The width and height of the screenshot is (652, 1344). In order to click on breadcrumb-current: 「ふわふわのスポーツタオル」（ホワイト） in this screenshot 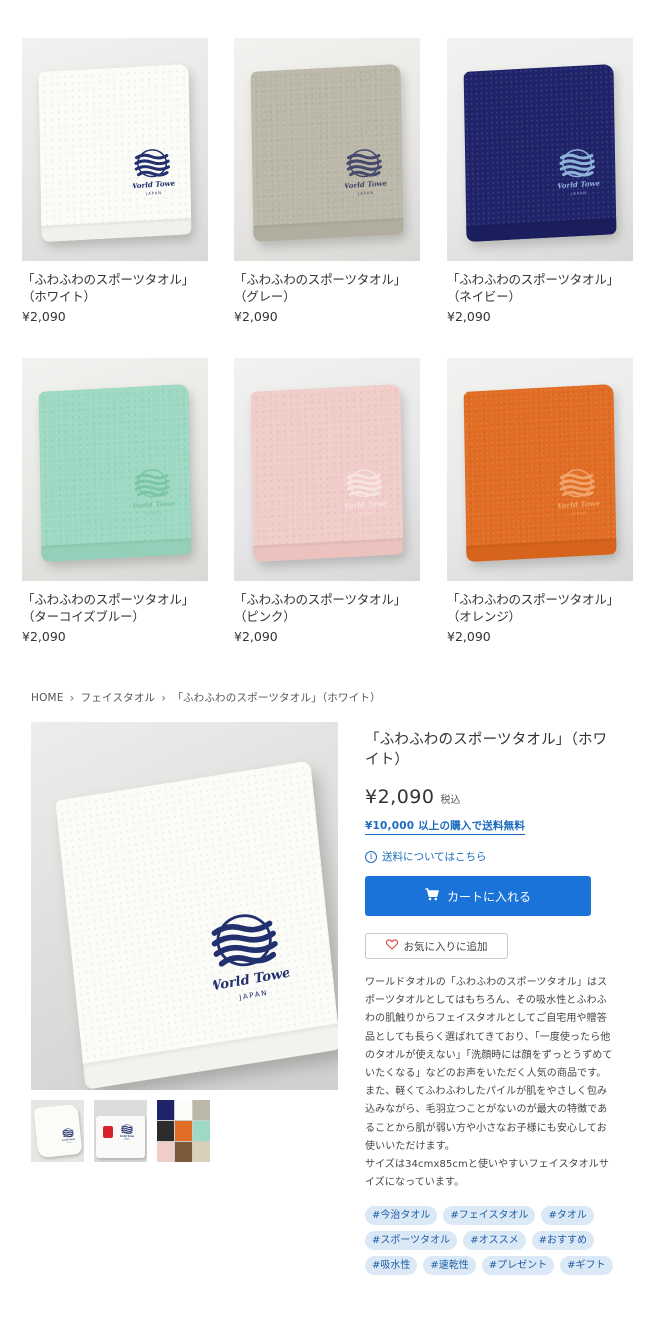, I will do `click(276, 698)`.